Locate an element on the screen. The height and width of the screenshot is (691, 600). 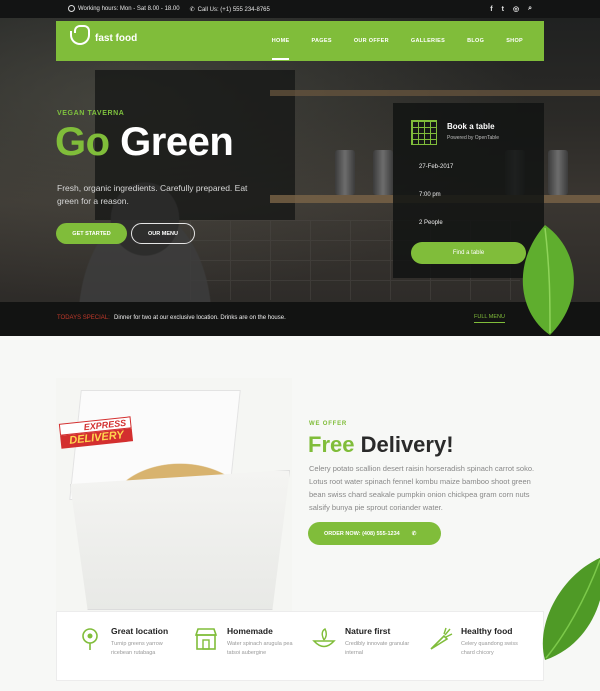
feature-text: Celery quandong swiss chard chicory is located at coordinates (489, 648).